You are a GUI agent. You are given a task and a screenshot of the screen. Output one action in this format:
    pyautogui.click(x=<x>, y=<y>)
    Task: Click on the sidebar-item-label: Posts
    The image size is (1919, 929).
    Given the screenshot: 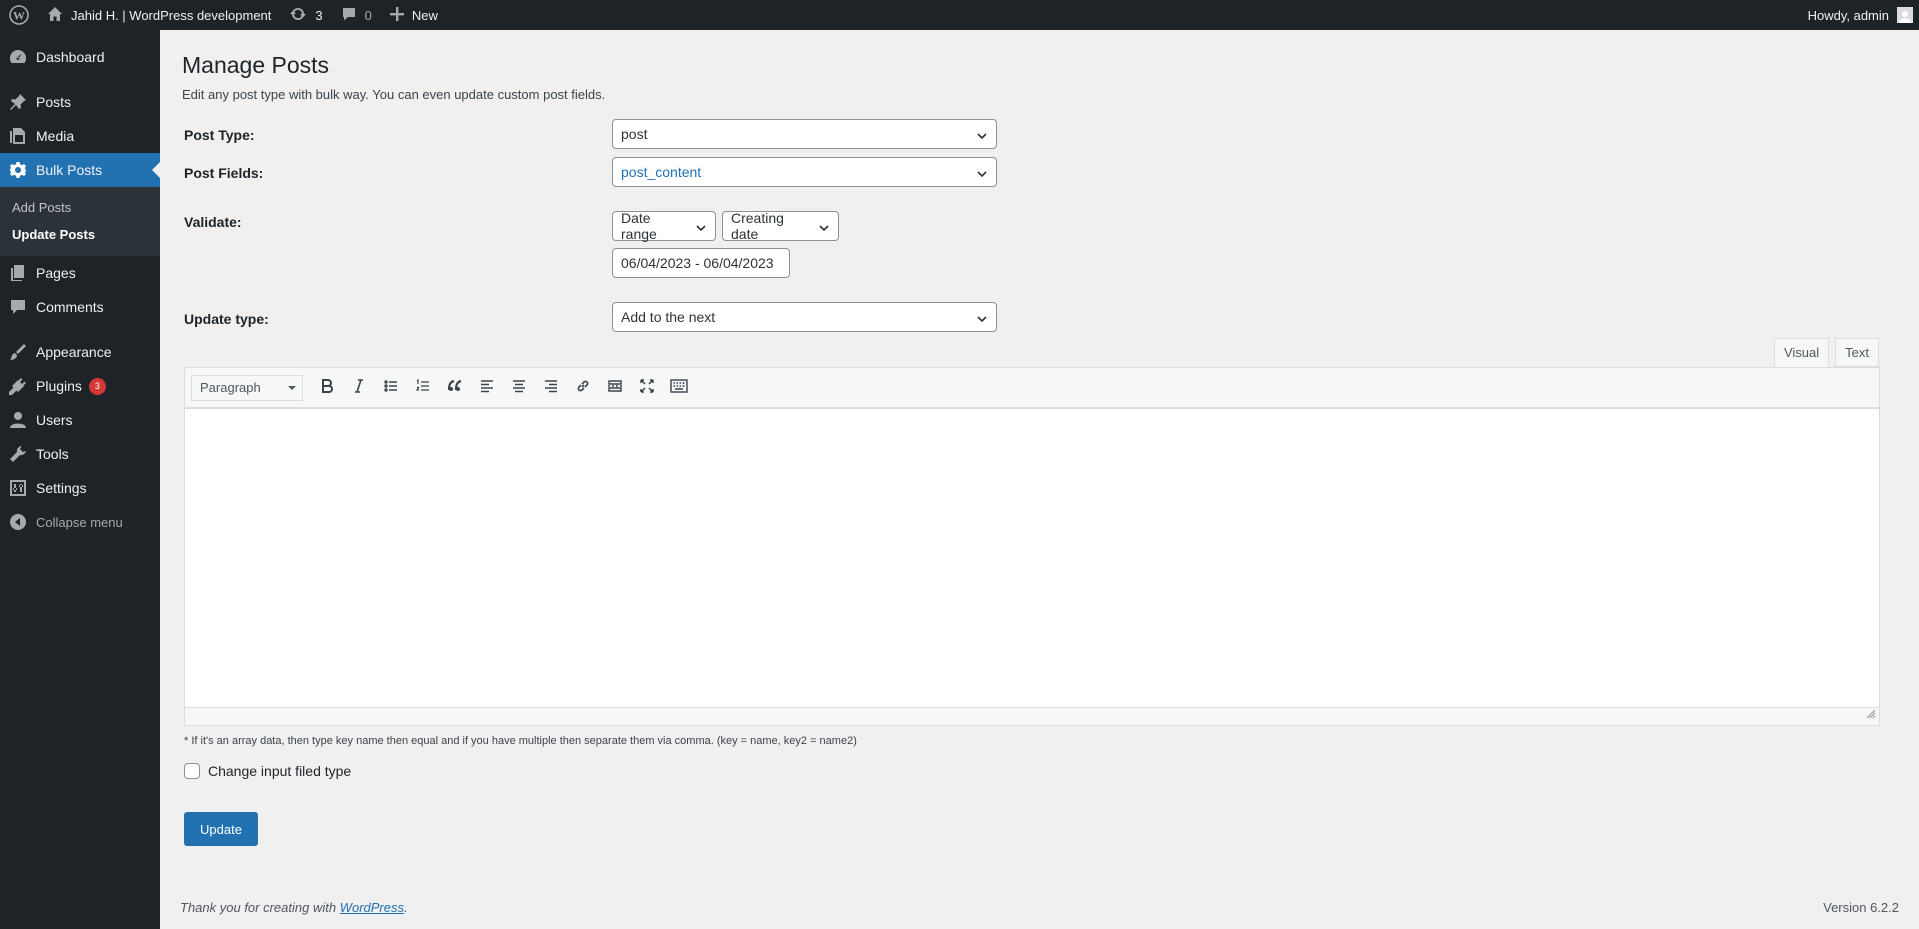 What is the action you would take?
    pyautogui.click(x=54, y=102)
    